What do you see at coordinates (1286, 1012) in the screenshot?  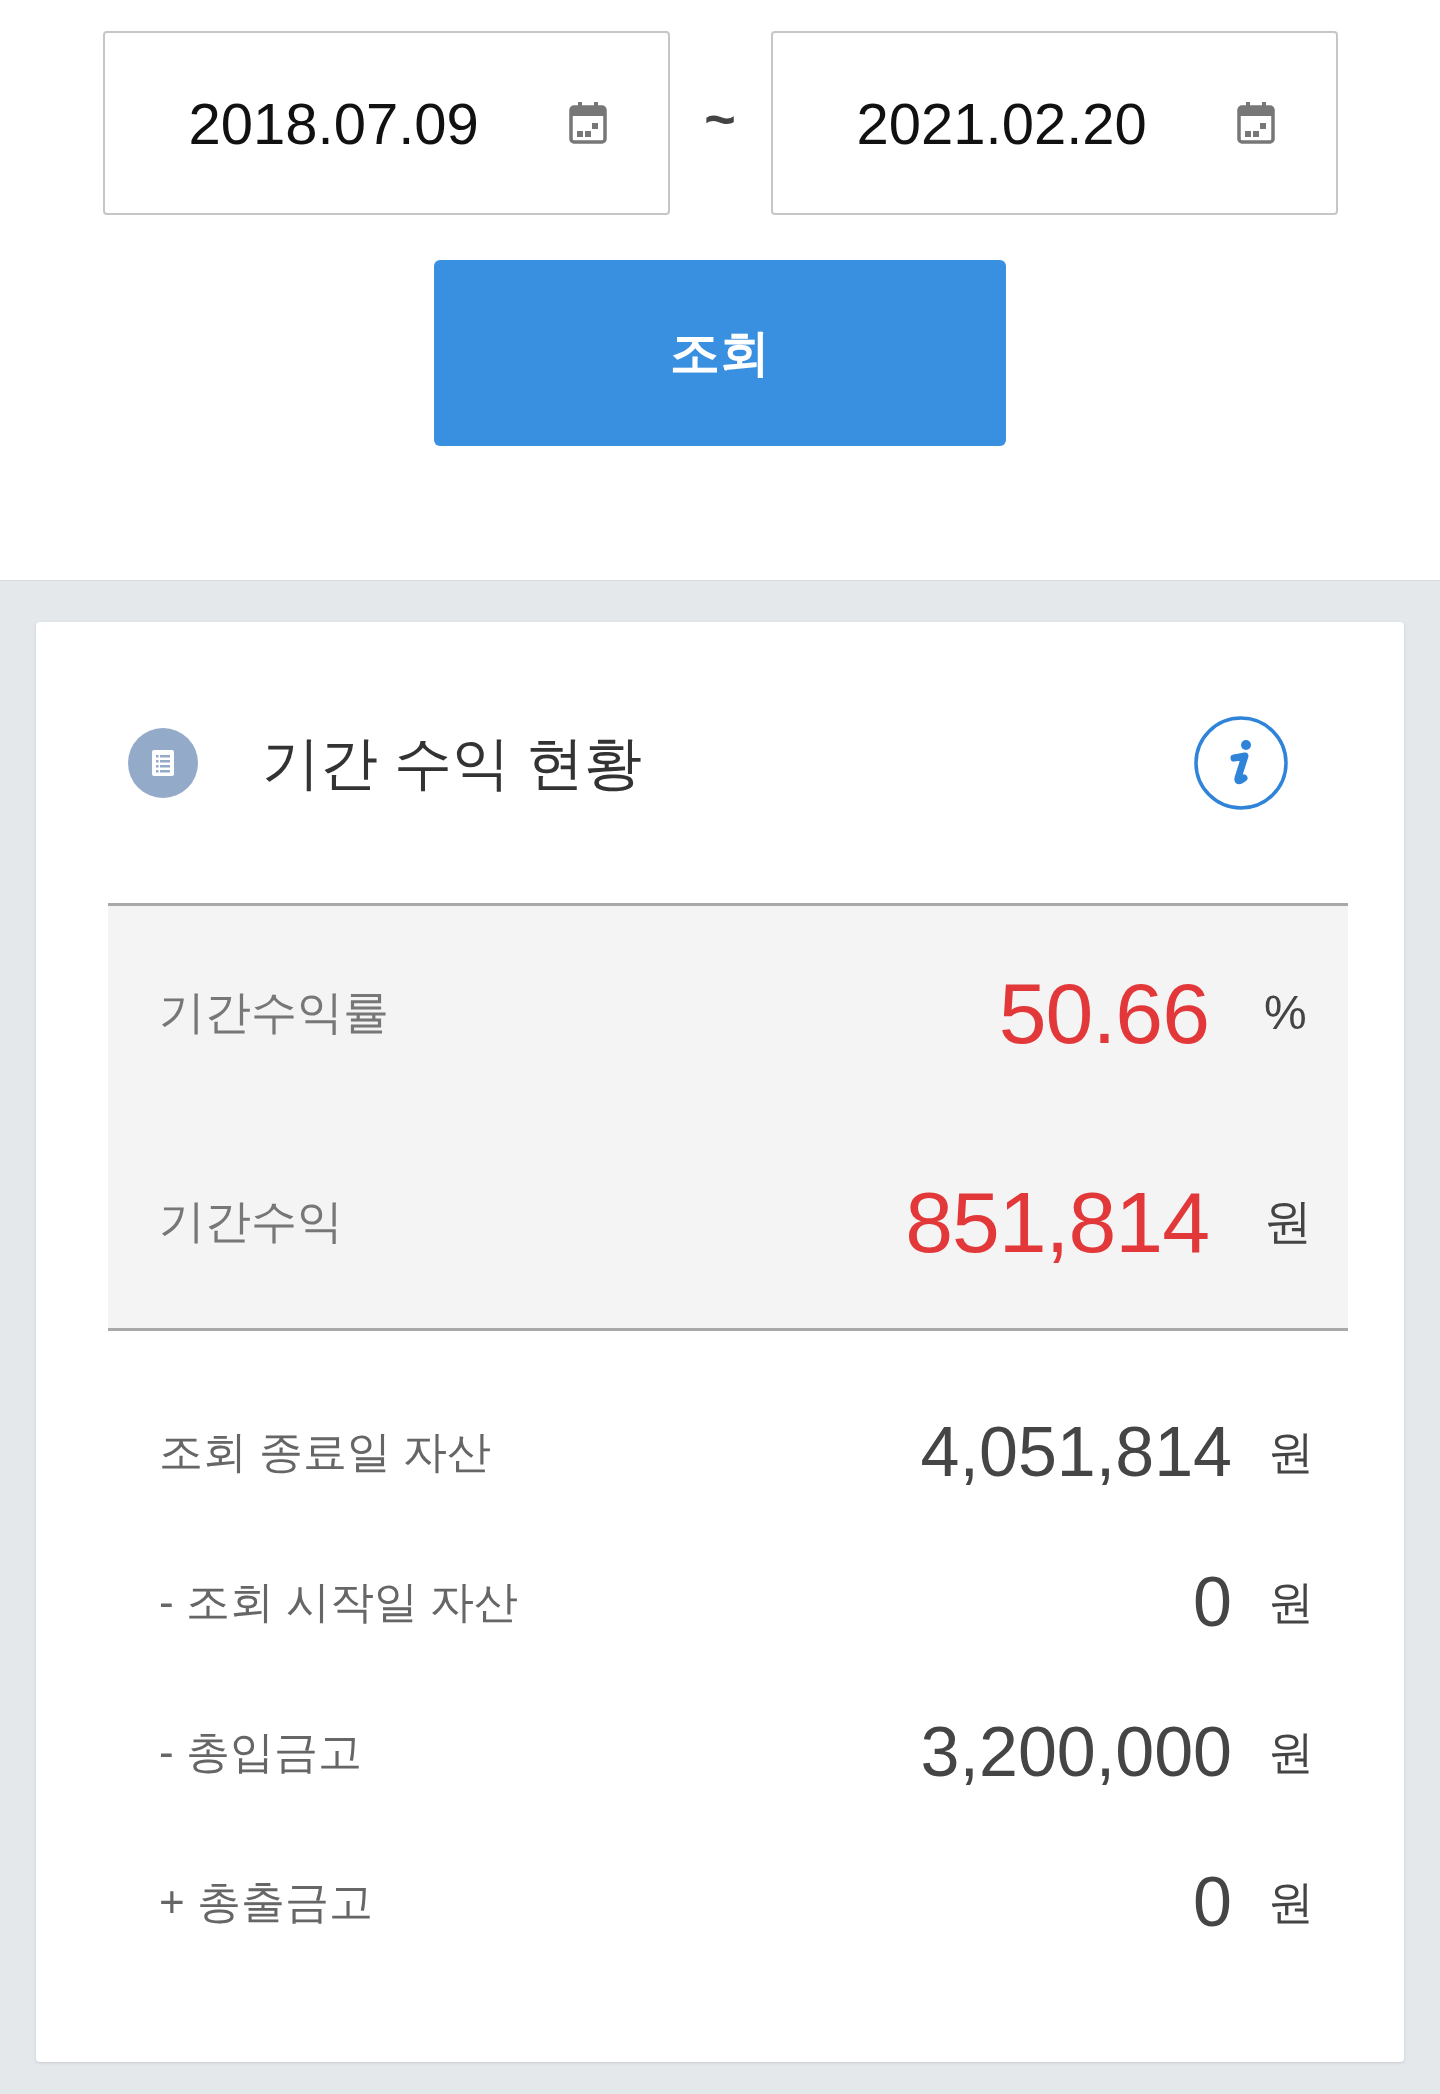 I see `unit-label: %` at bounding box center [1286, 1012].